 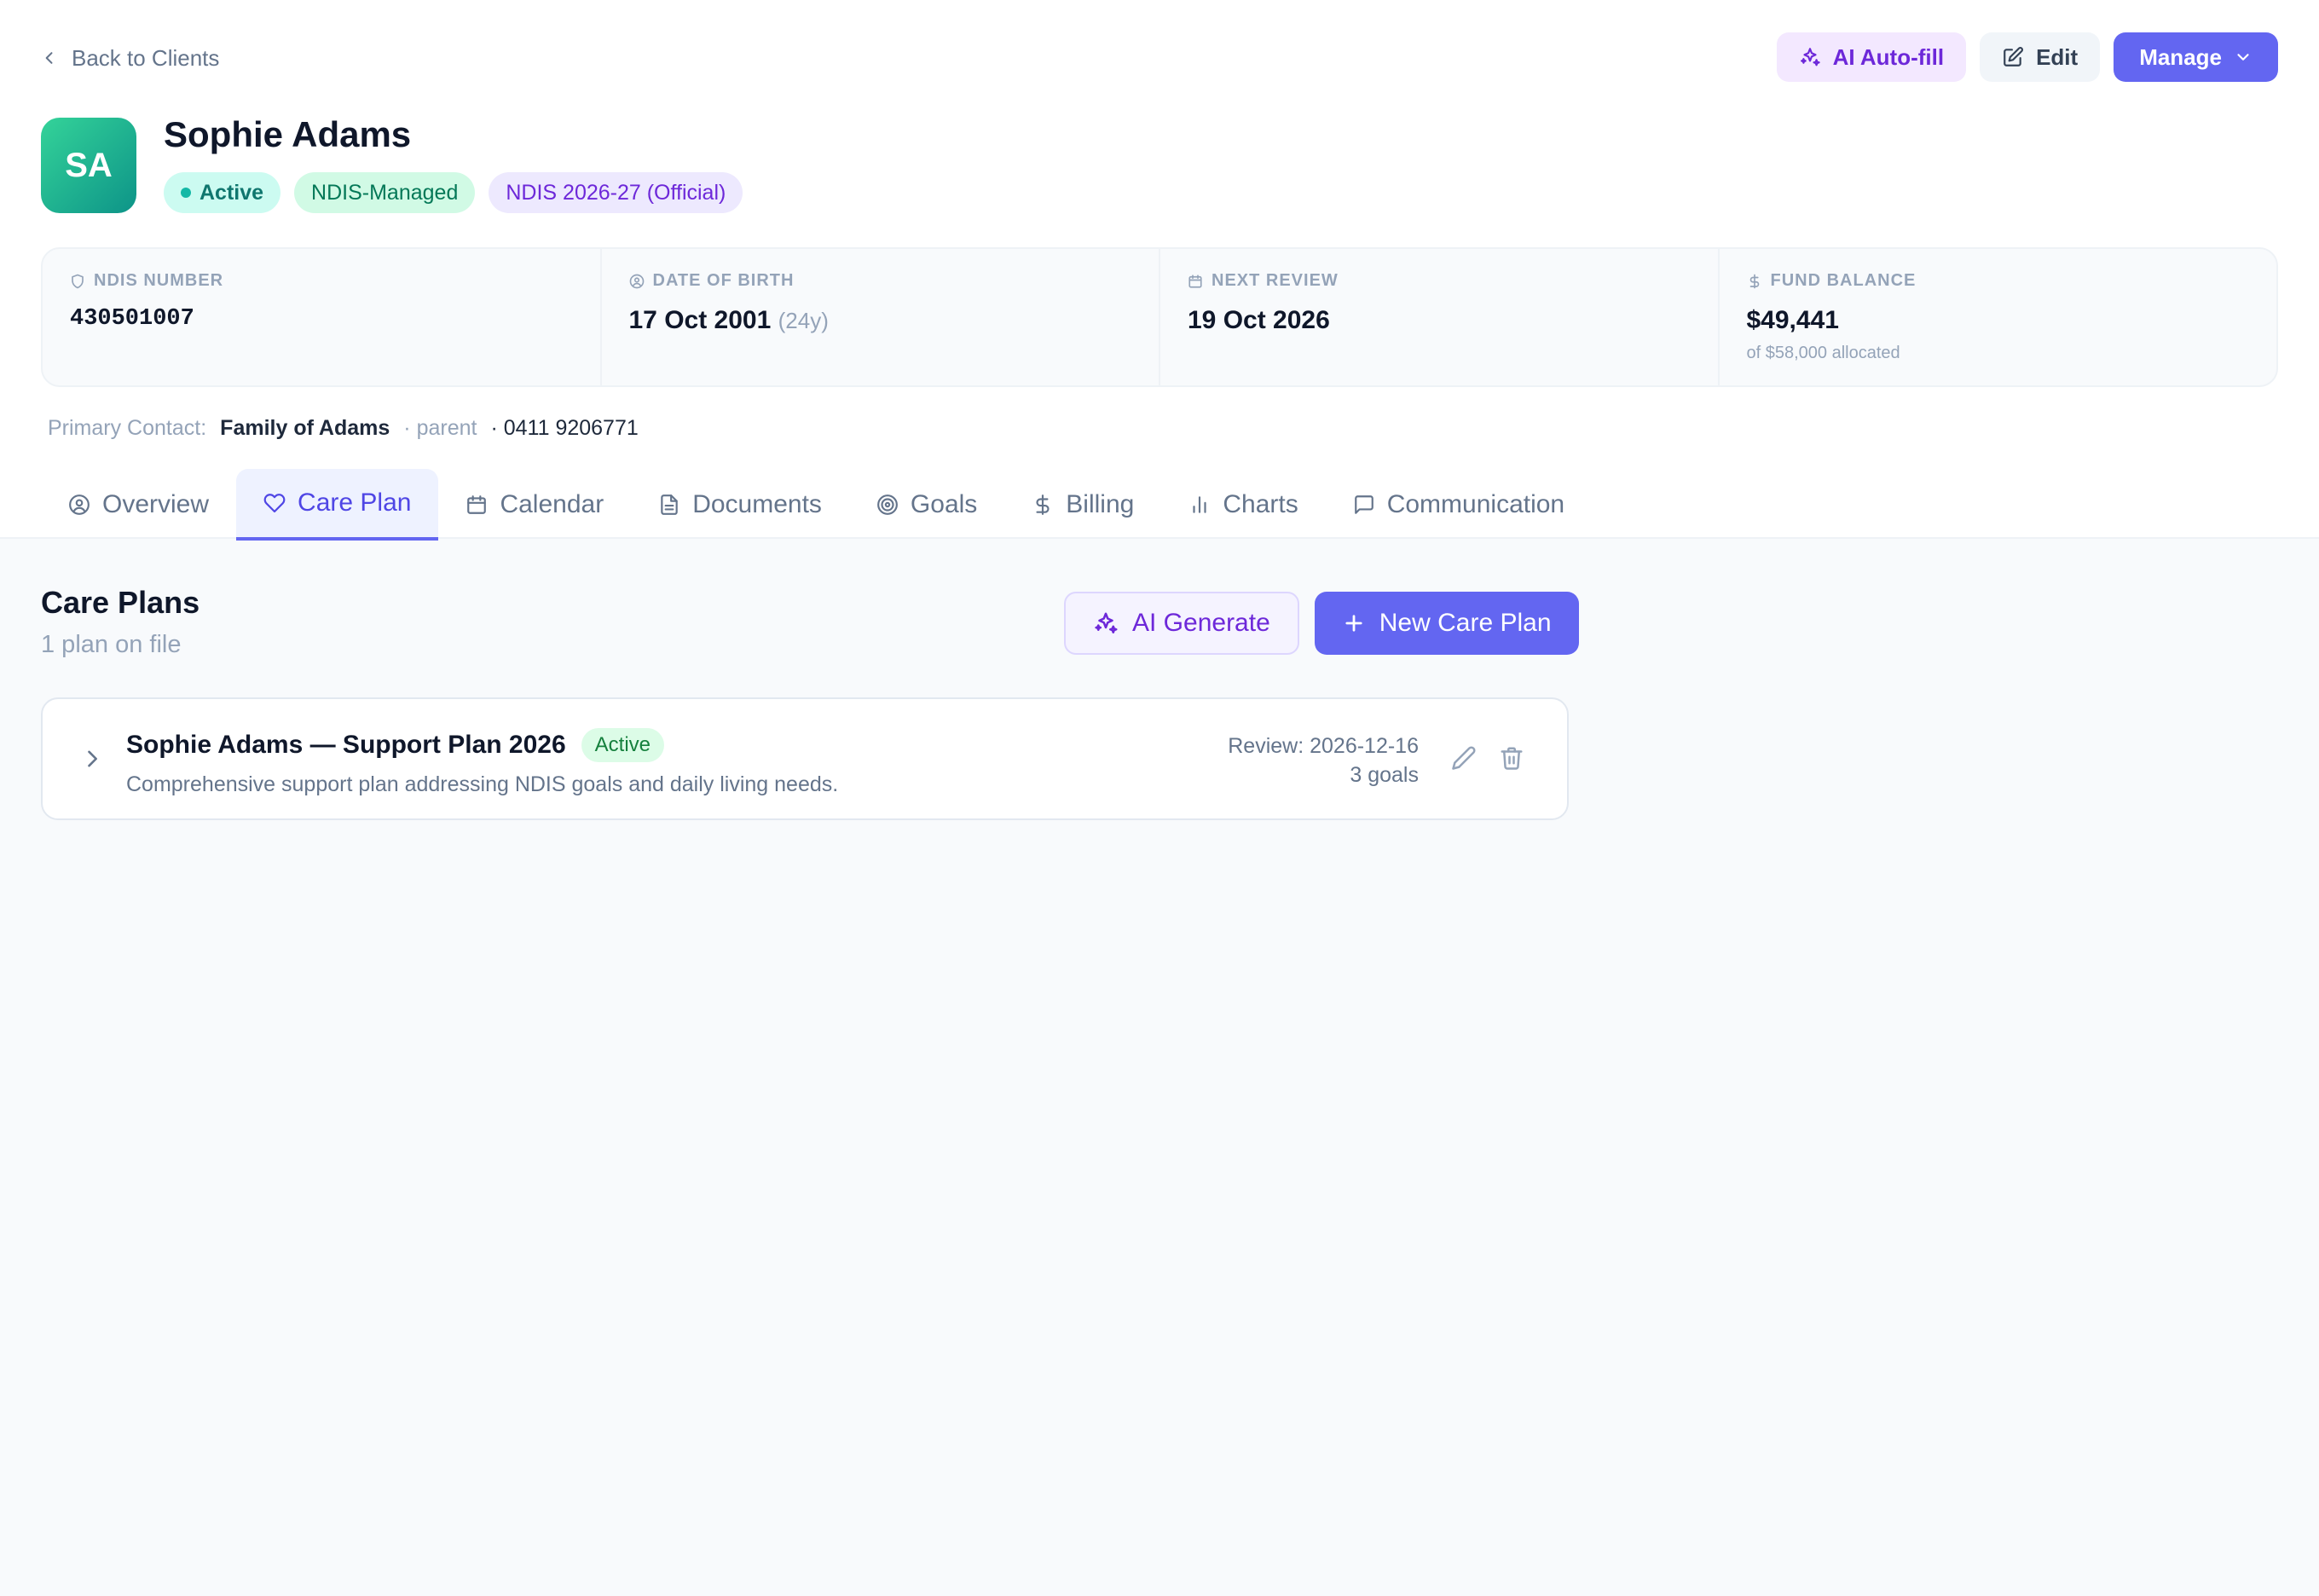 I want to click on pencil-icon, so click(x=1464, y=758).